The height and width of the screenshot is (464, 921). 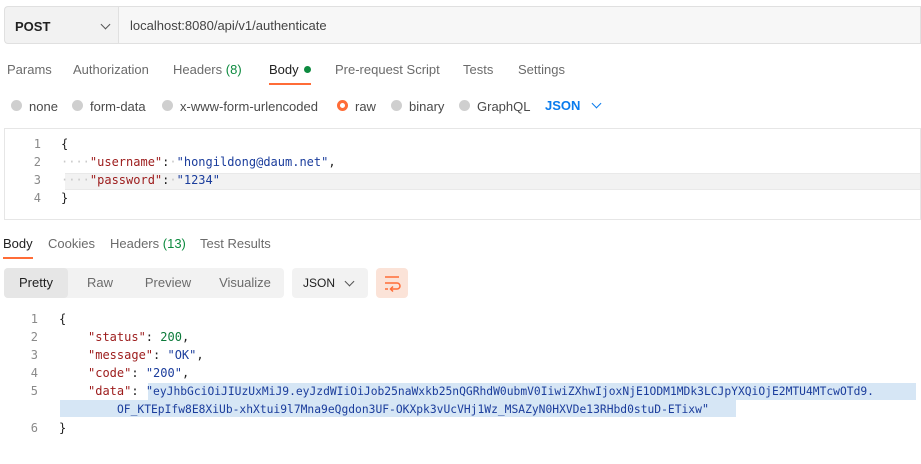 I want to click on body-indicator-dot, so click(x=307, y=69).